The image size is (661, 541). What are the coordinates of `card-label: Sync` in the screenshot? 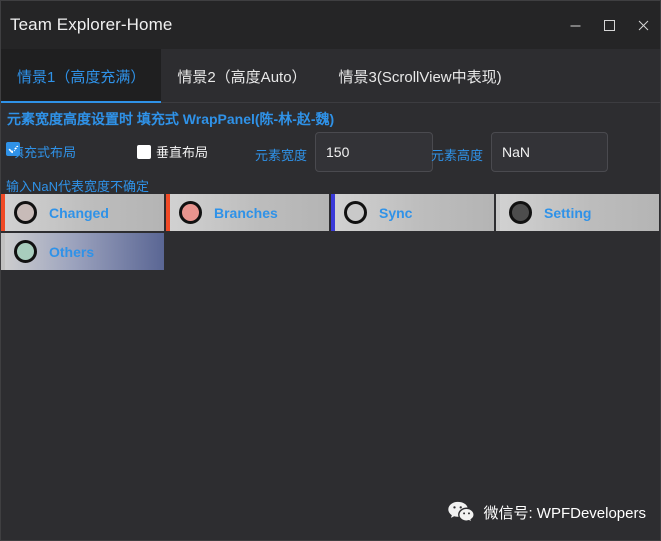 It's located at (396, 212).